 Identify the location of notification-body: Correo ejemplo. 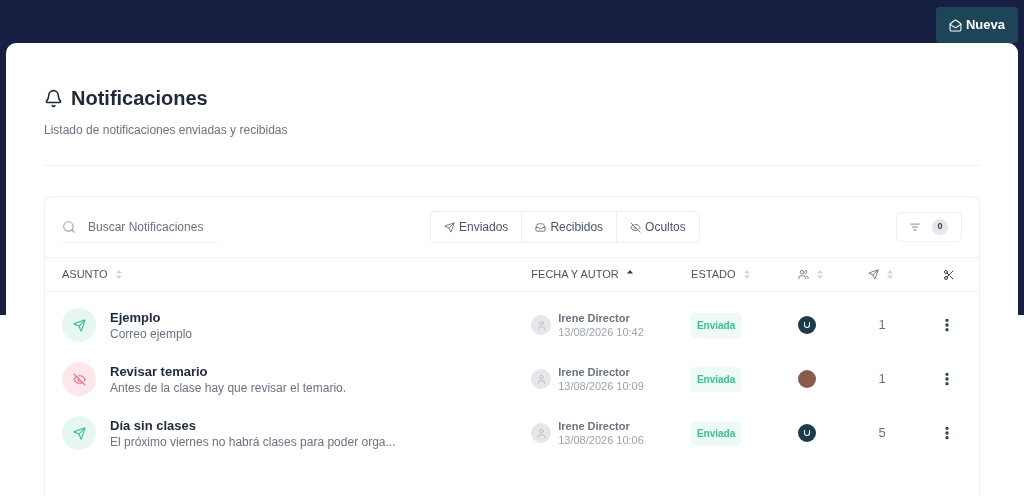
(151, 333).